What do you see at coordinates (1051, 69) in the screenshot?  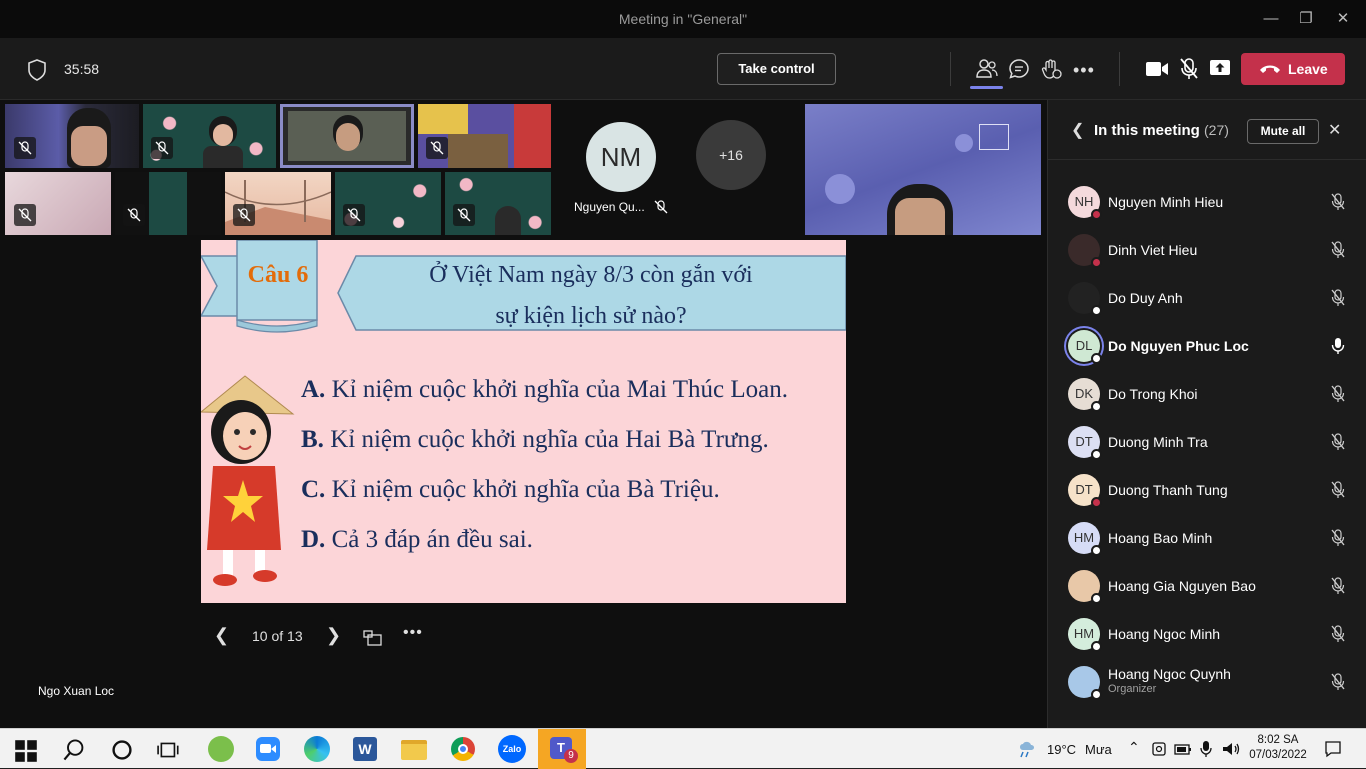 I see `reactions-icon` at bounding box center [1051, 69].